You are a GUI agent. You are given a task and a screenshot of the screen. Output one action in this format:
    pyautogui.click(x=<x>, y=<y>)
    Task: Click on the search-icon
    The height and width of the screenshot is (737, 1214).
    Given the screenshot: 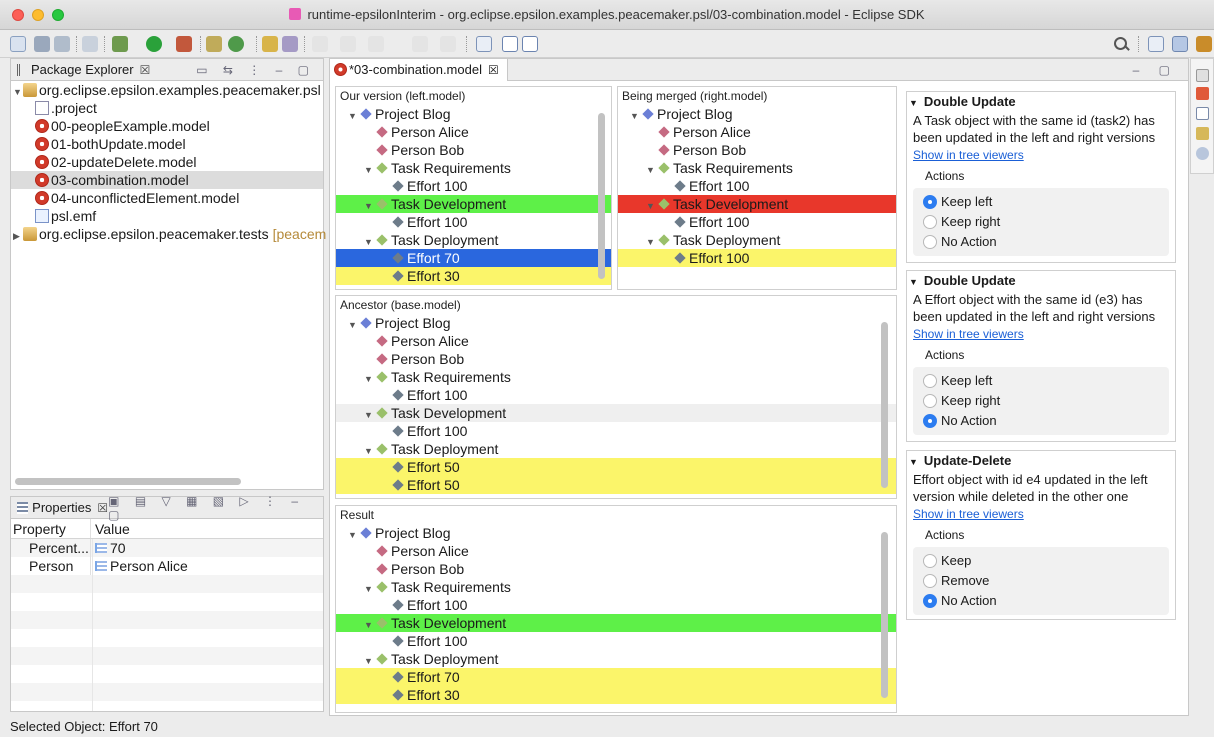 What is the action you would take?
    pyautogui.click(x=1121, y=44)
    